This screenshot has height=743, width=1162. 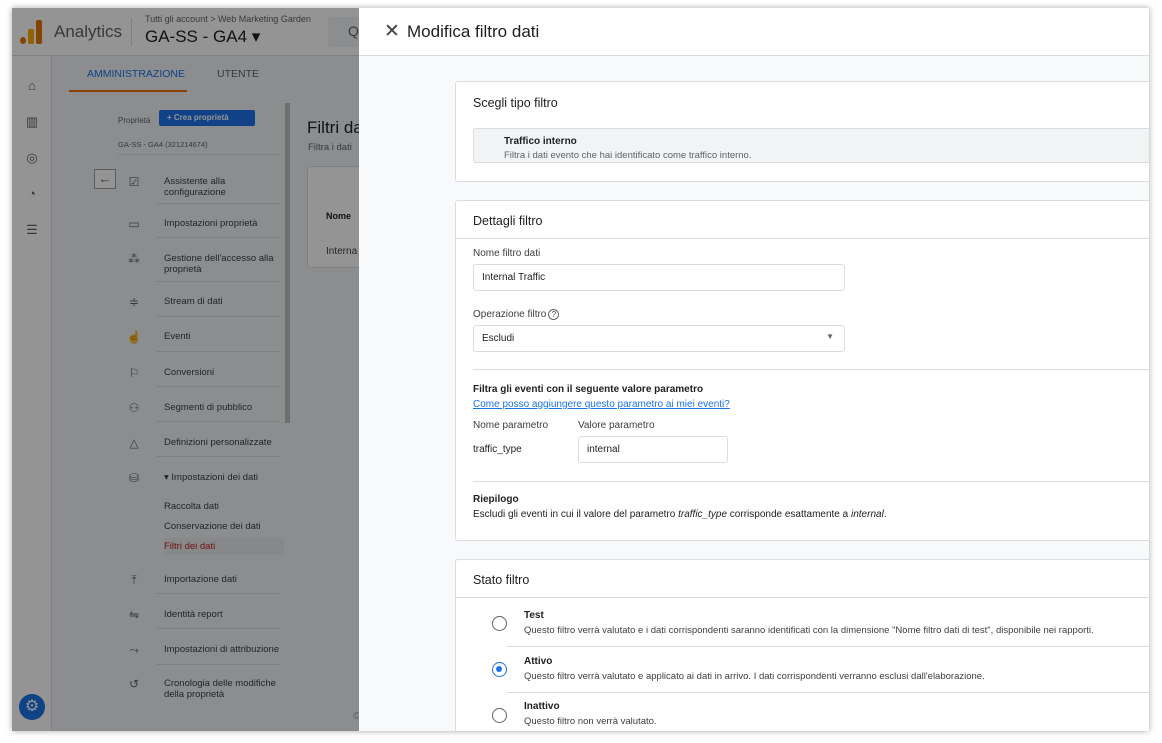 What do you see at coordinates (659, 277) in the screenshot?
I see `filter-name-input: Internal Traffic` at bounding box center [659, 277].